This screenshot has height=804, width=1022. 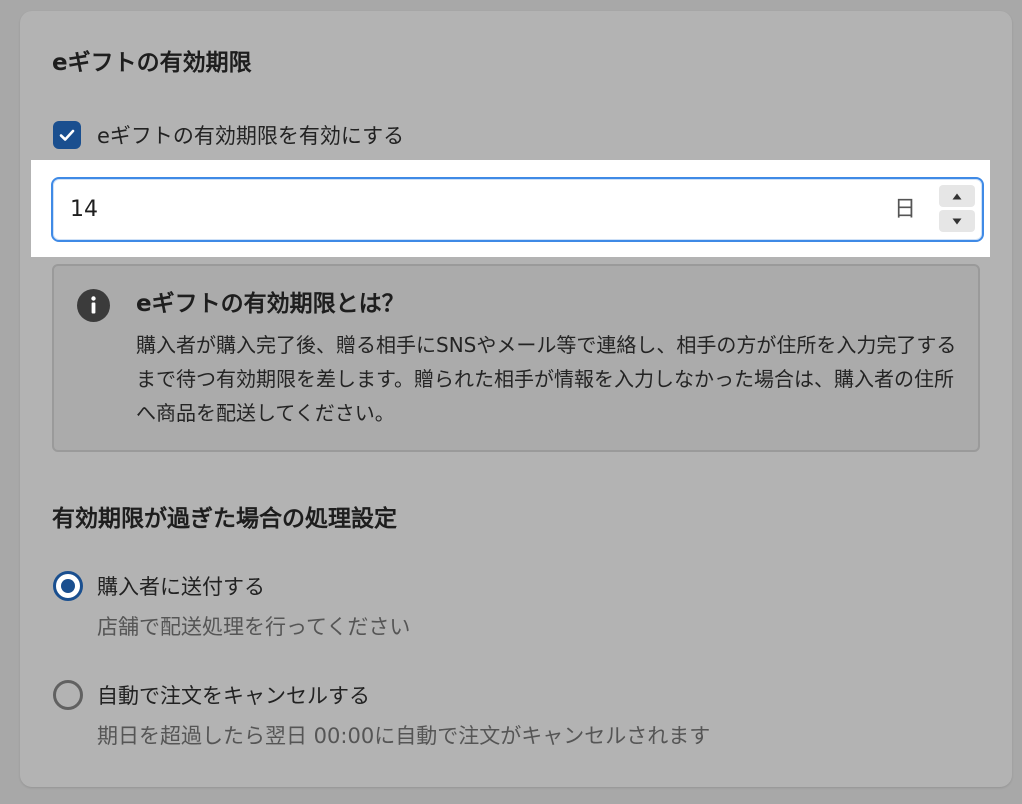 I want to click on expiry-days-input, so click(x=517, y=209).